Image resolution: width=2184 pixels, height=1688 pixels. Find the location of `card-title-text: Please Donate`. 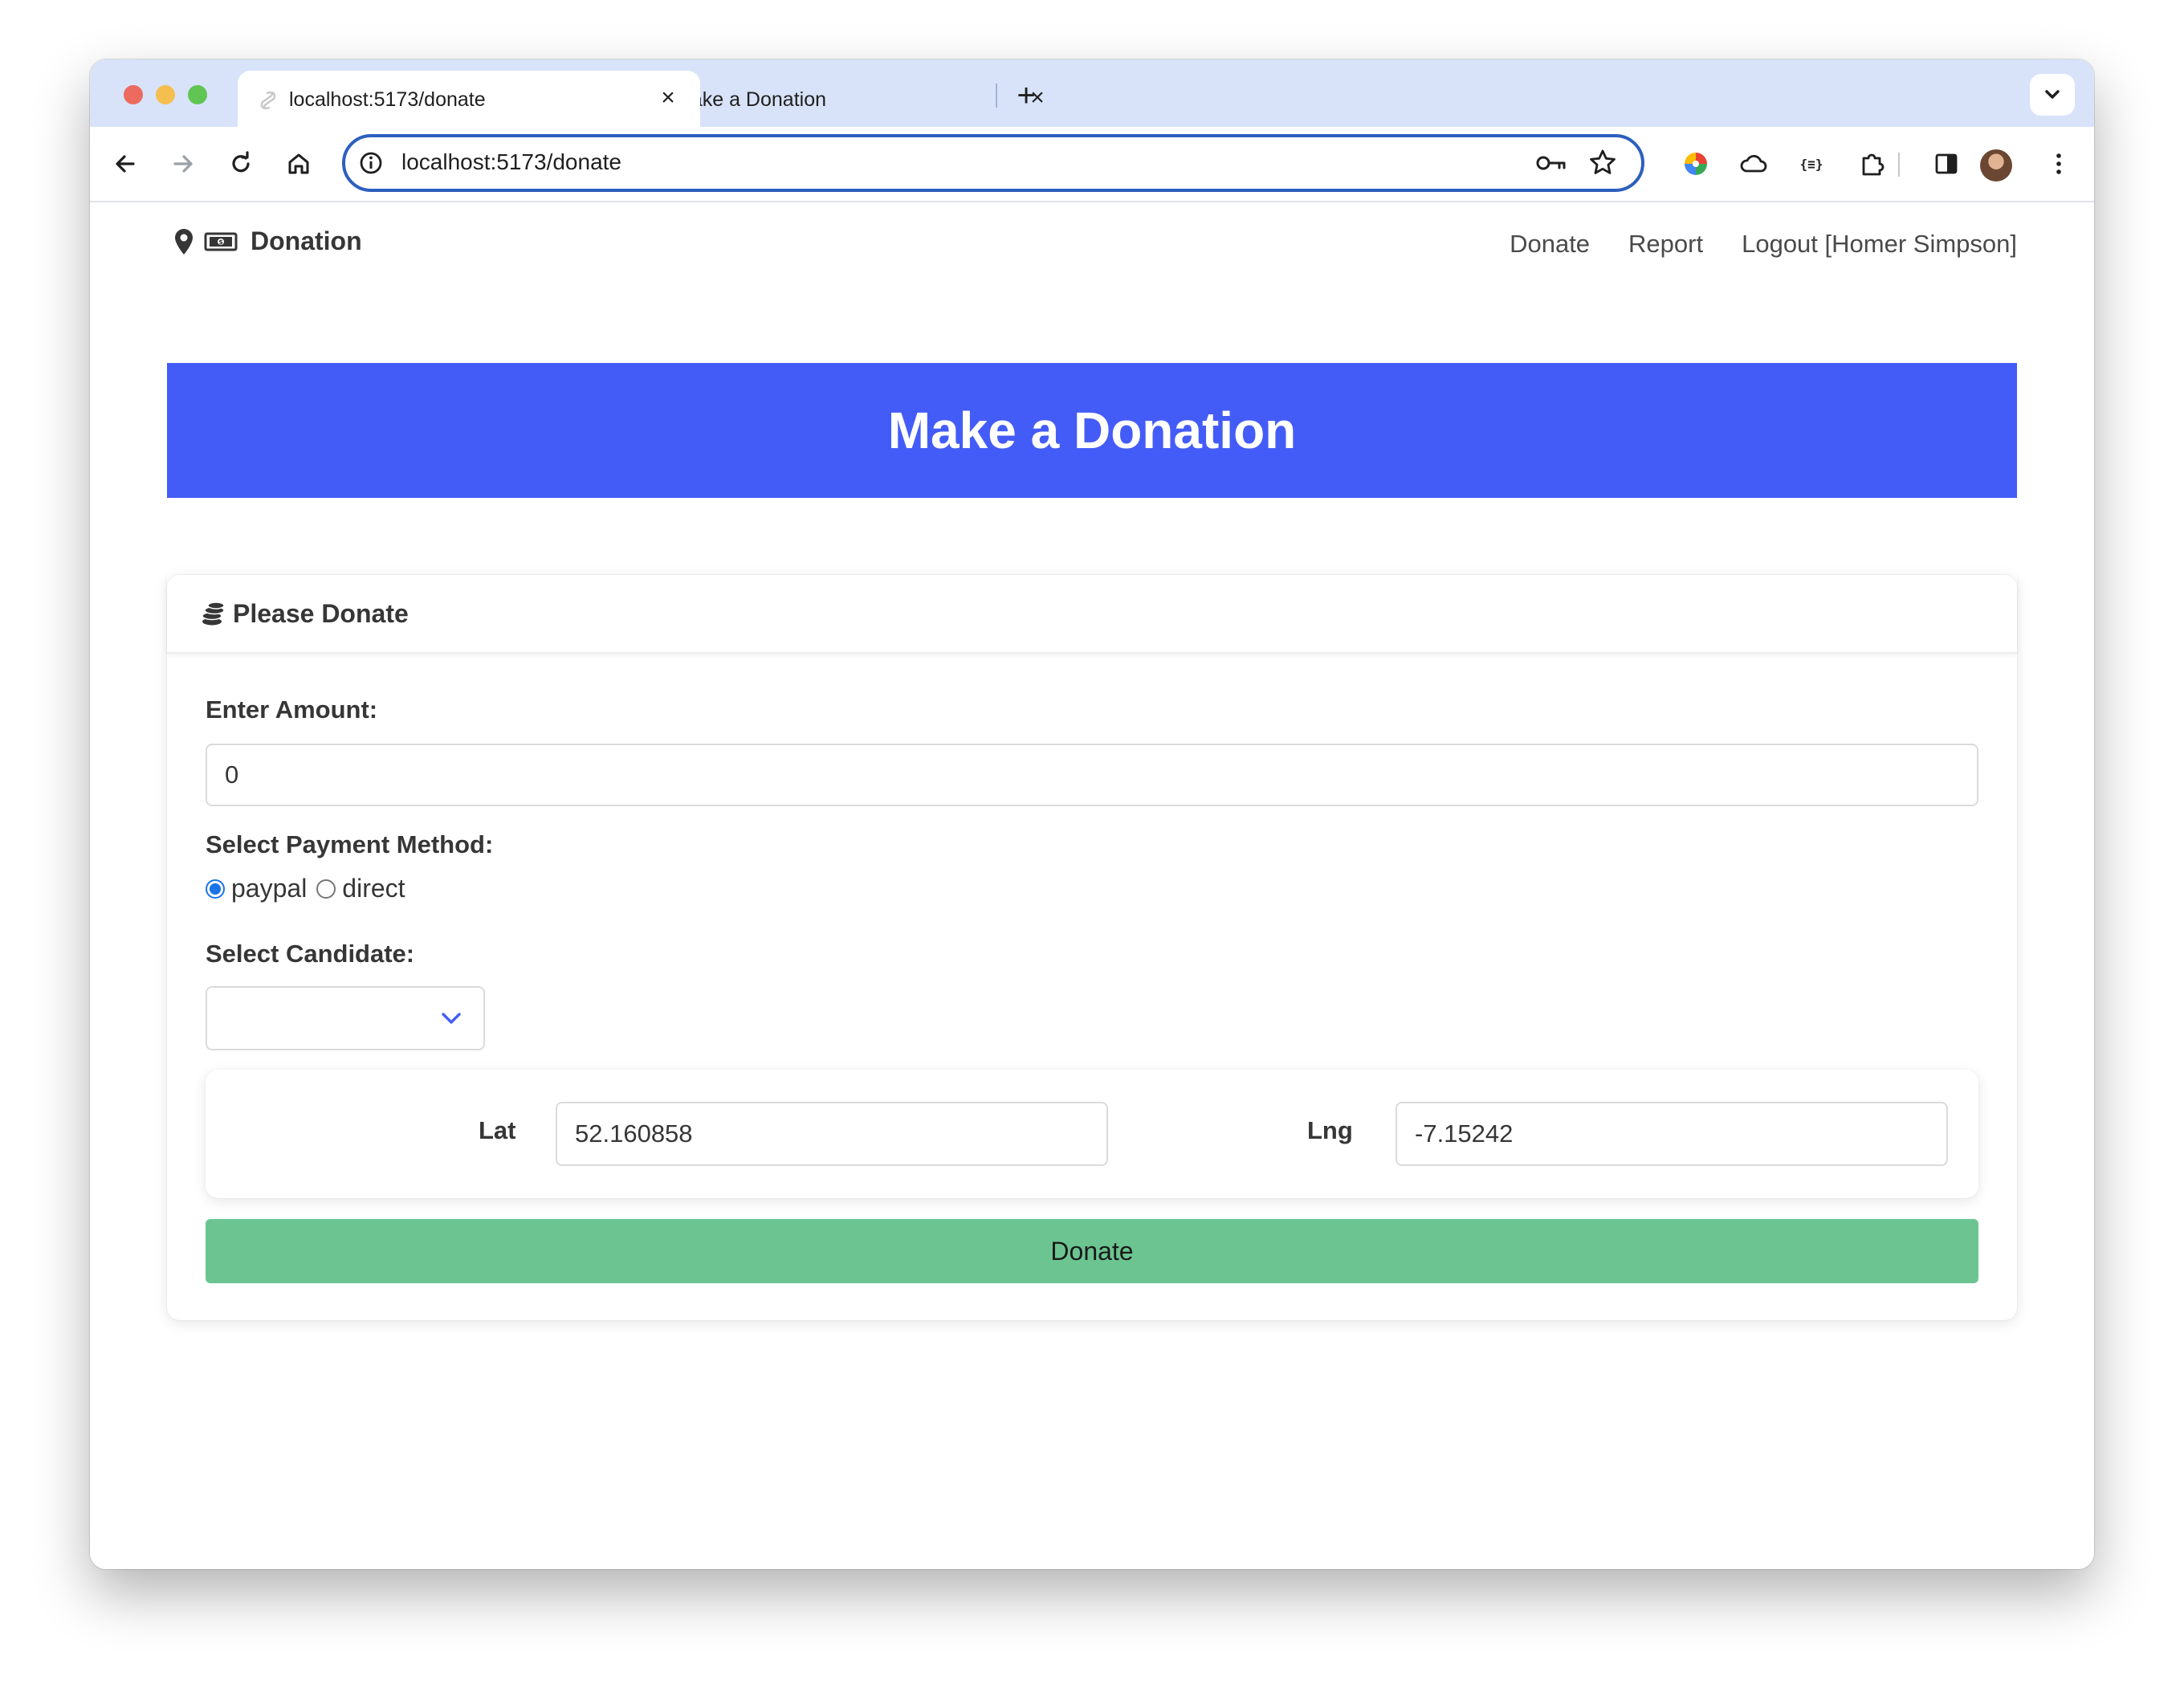

card-title-text: Please Donate is located at coordinates (321, 613).